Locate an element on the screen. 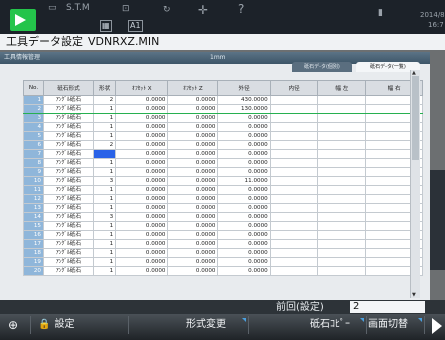 This screenshot has height=340, width=445. row-no: 1 is located at coordinates (33, 100).